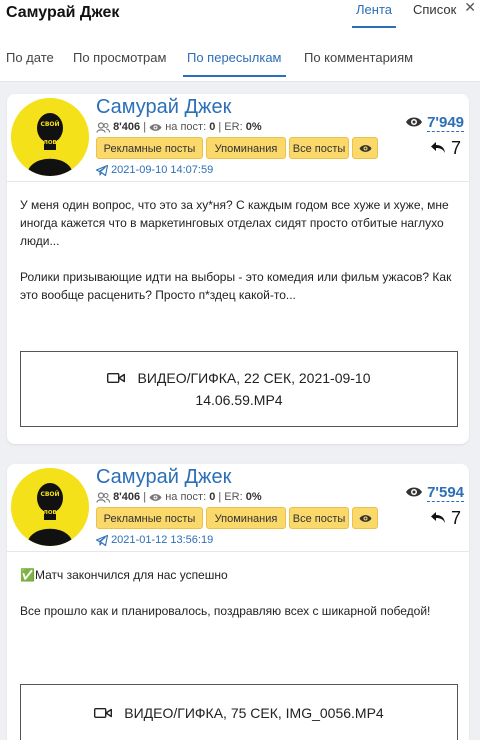  Describe the element at coordinates (27, 575) in the screenshot. I see `check-mark-icon: ✅` at that location.